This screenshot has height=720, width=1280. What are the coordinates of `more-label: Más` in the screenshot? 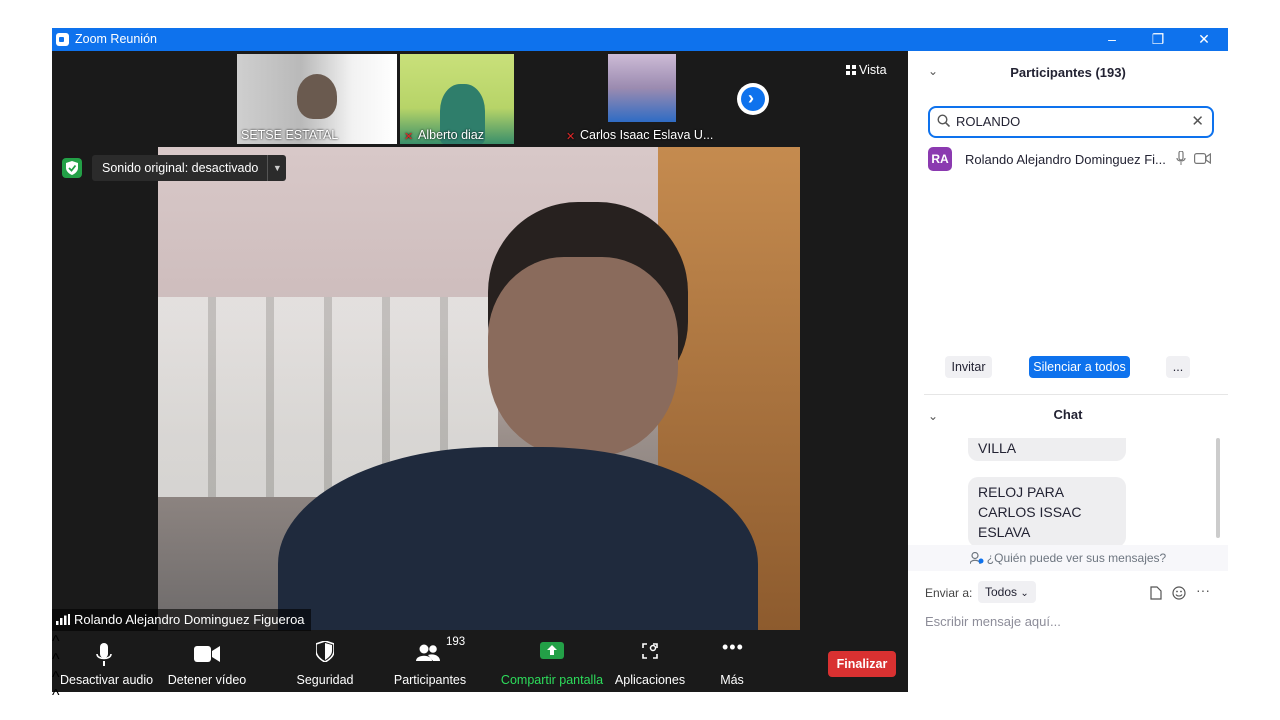 It's located at (732, 680).